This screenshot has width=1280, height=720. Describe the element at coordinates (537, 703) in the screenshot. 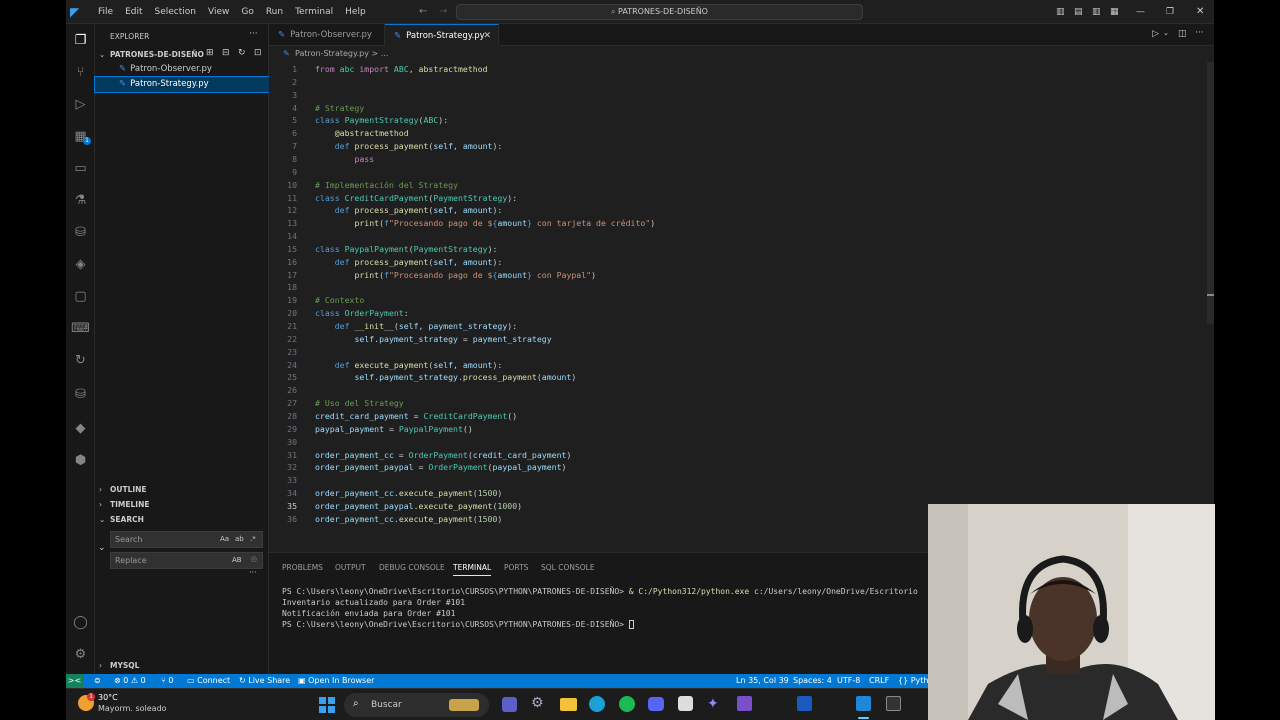

I see `settings-app-icon: ⚙` at that location.